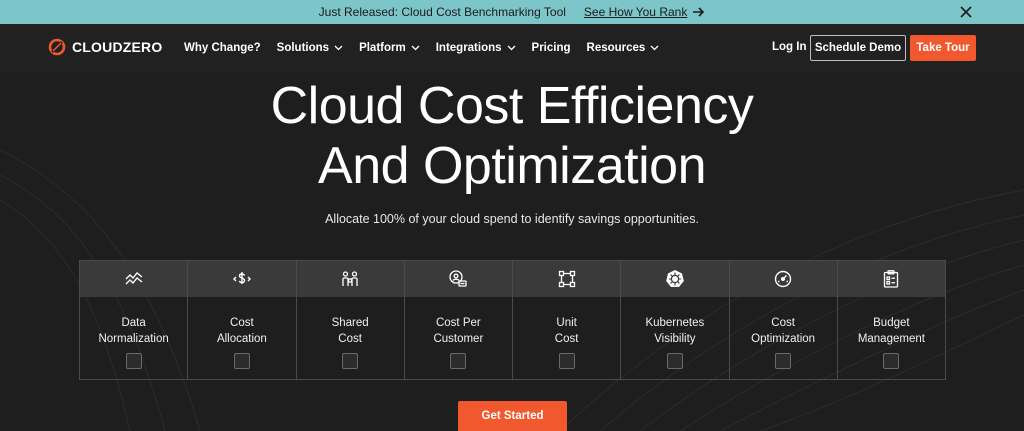  I want to click on take-tour-button: Take Tour, so click(943, 48).